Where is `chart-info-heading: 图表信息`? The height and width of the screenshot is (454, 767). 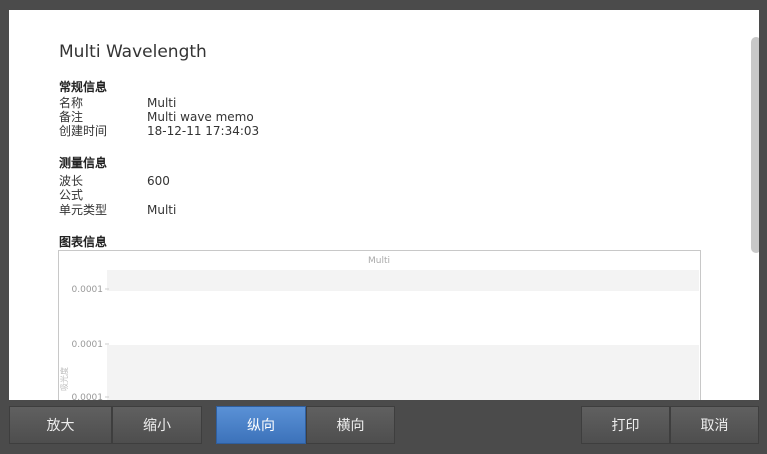 chart-info-heading: 图表信息 is located at coordinates (83, 242).